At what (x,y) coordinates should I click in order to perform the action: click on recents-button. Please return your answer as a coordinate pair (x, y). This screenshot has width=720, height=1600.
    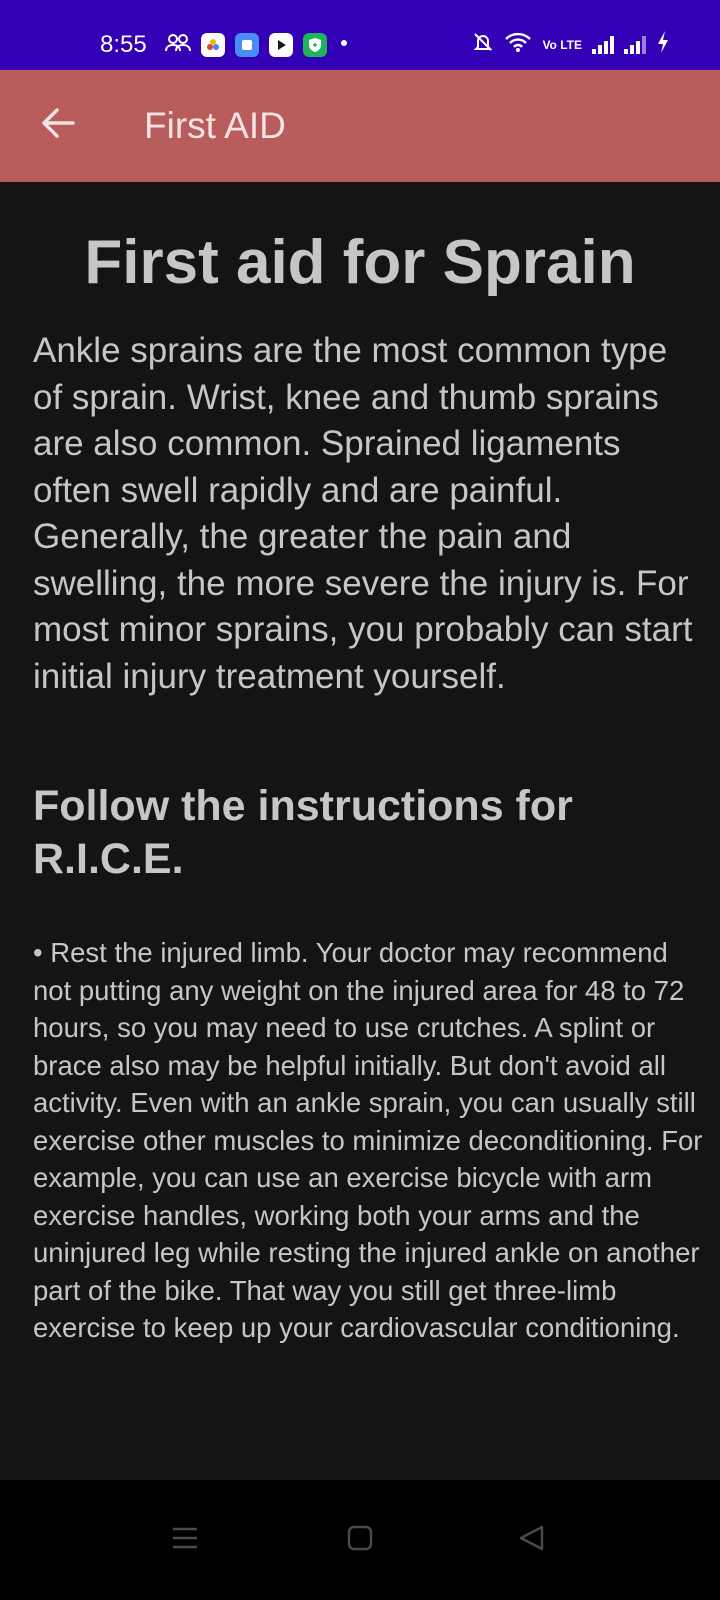
    Looking at the image, I should click on (185, 1540).